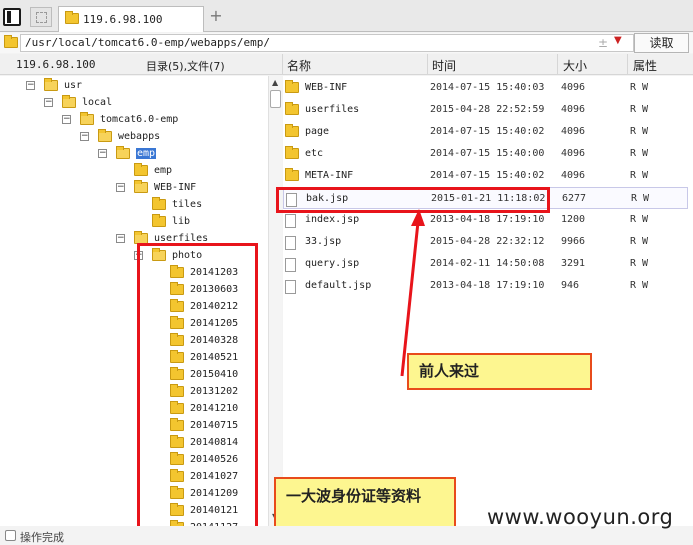 The width and height of the screenshot is (693, 545). Describe the element at coordinates (187, 204) in the screenshot. I see `tree-node-label: tiles` at that location.